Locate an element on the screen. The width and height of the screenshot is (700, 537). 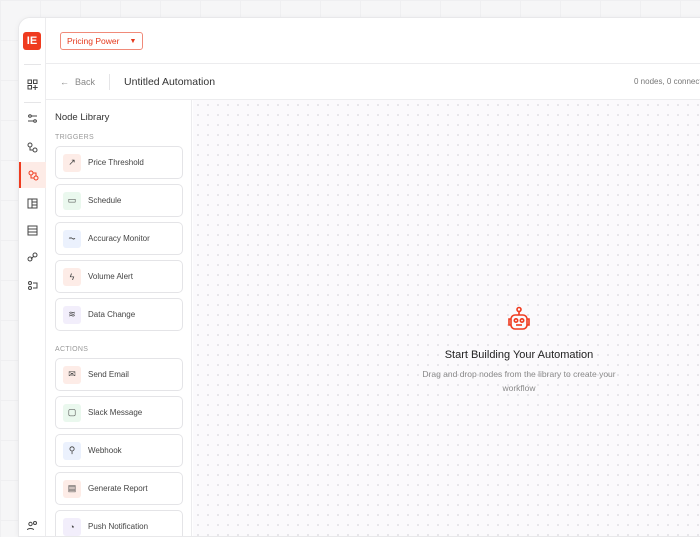
file-icon: ▤ is located at coordinates (72, 488).